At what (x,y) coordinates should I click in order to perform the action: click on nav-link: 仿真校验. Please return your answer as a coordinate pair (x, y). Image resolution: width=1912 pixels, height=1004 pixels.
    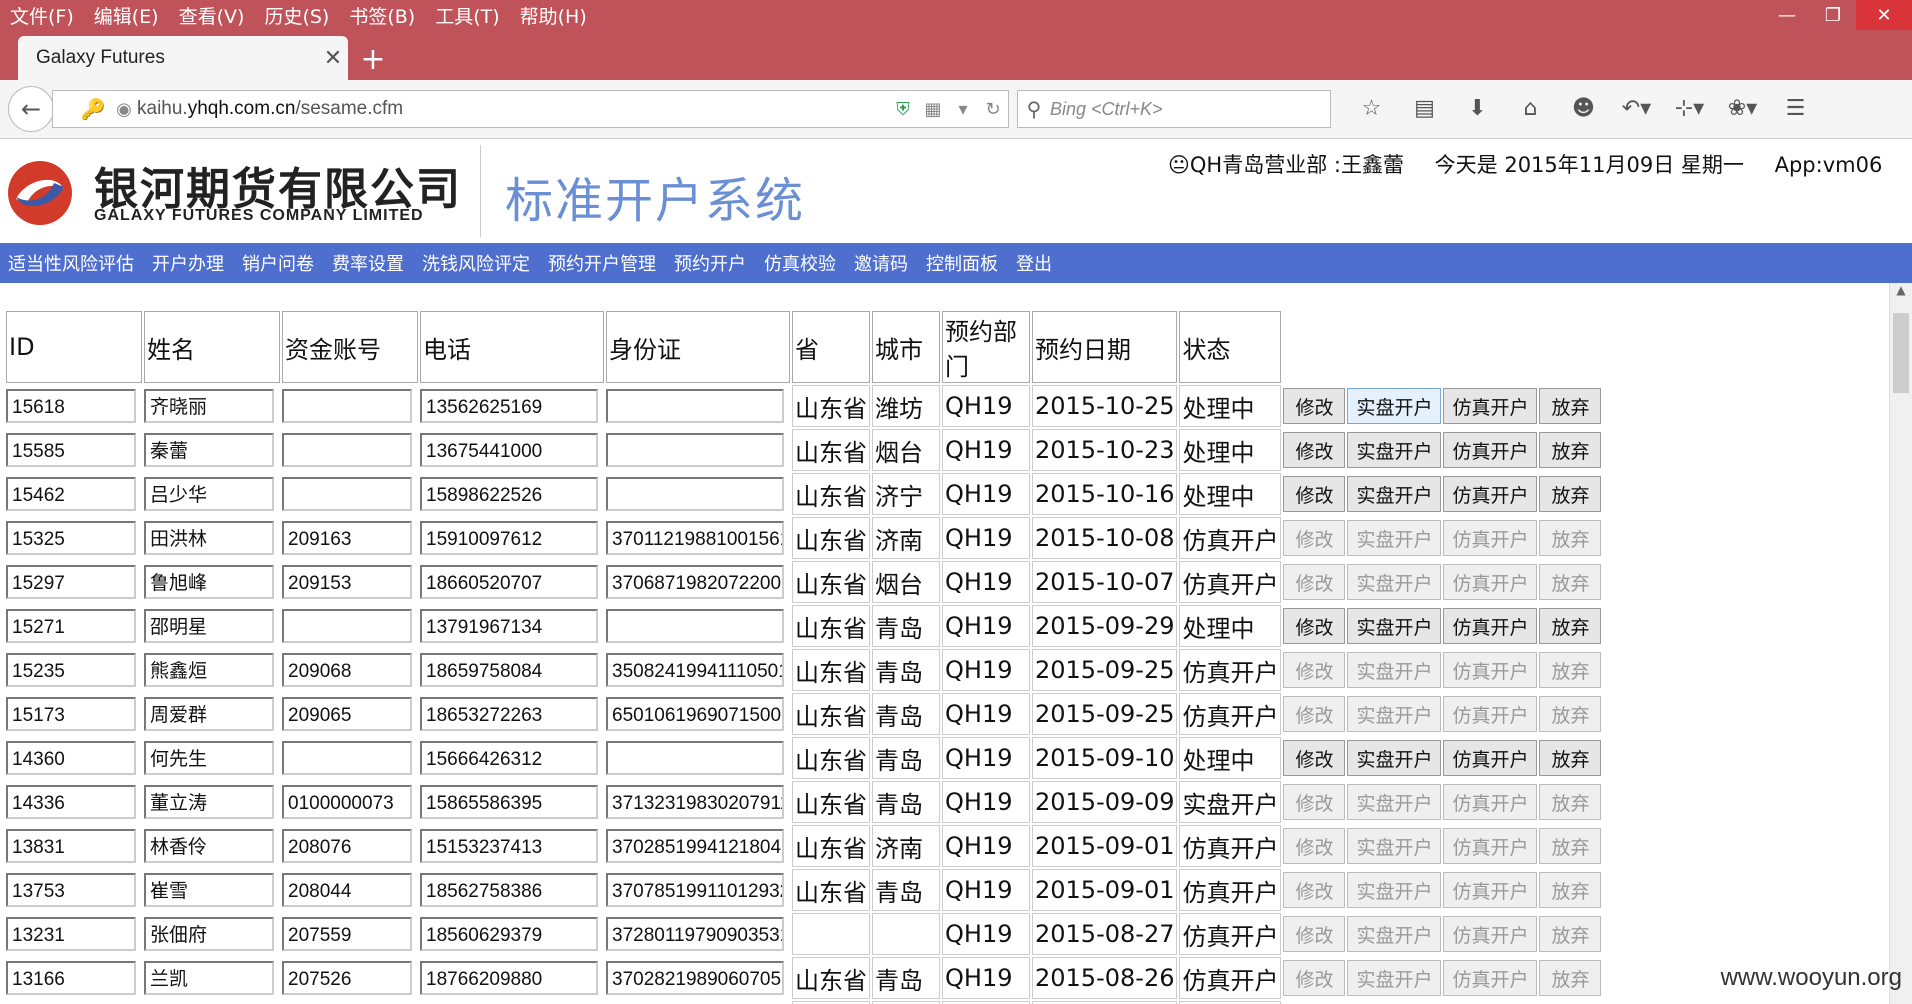
    Looking at the image, I should click on (801, 263).